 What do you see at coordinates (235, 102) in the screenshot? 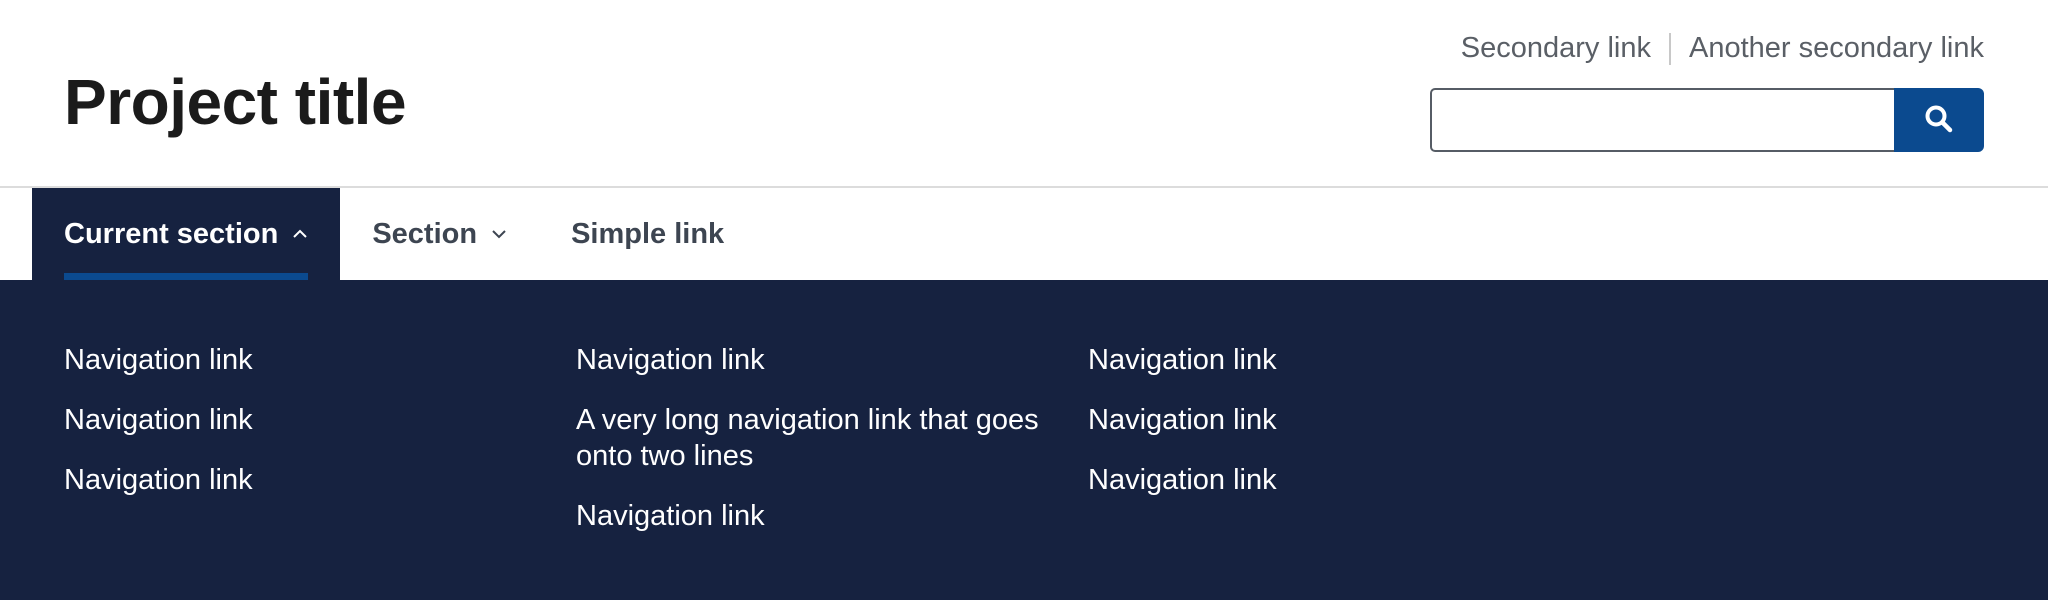
I see `project-title: Project title` at bounding box center [235, 102].